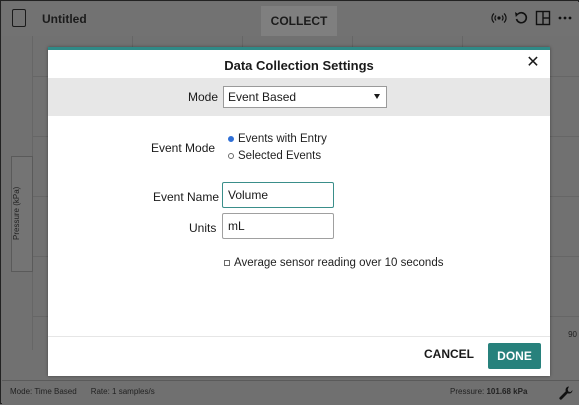  What do you see at coordinates (278, 195) in the screenshot?
I see `event-name-input` at bounding box center [278, 195].